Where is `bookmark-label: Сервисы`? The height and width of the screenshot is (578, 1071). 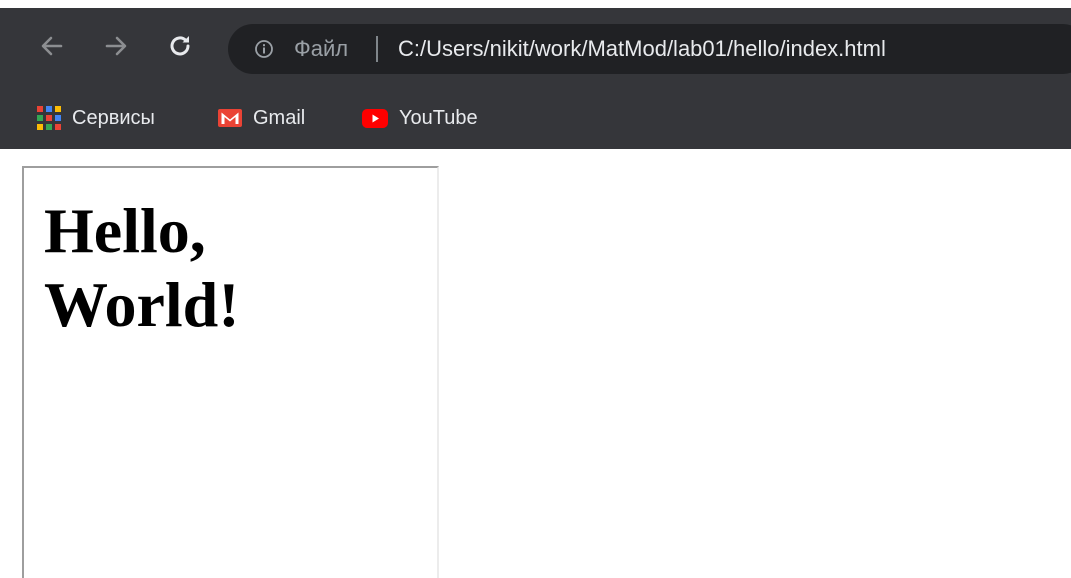 bookmark-label: Сервисы is located at coordinates (113, 117).